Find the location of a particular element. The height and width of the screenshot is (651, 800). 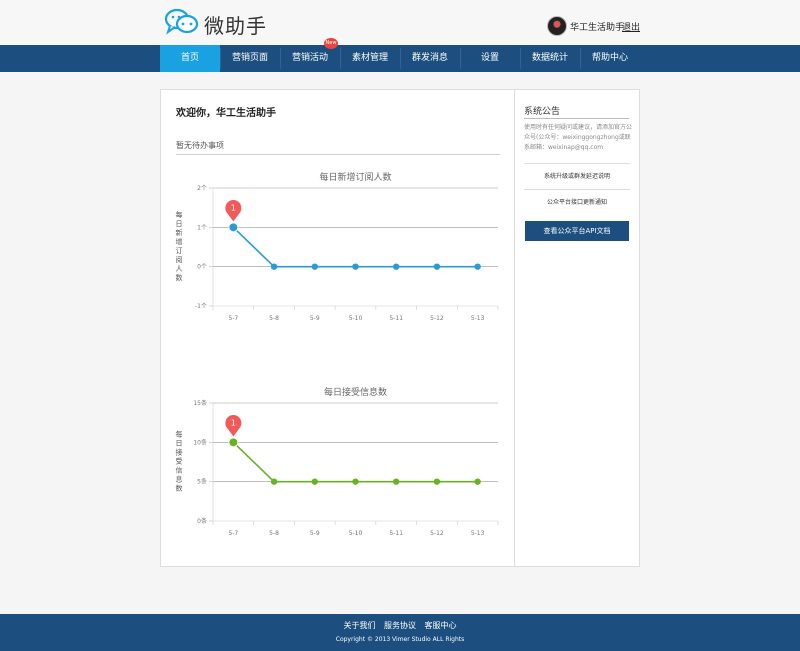

y-tick-label: 1个 is located at coordinates (202, 227).